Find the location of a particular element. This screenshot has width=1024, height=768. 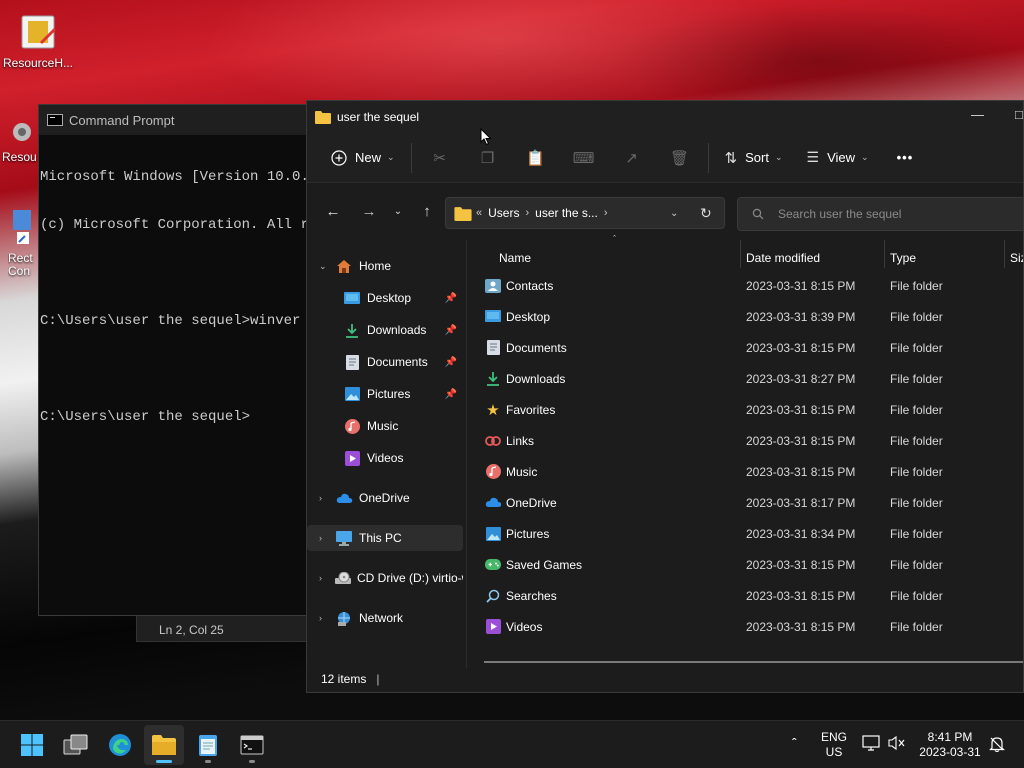

toolbar-divider is located at coordinates (411, 157).